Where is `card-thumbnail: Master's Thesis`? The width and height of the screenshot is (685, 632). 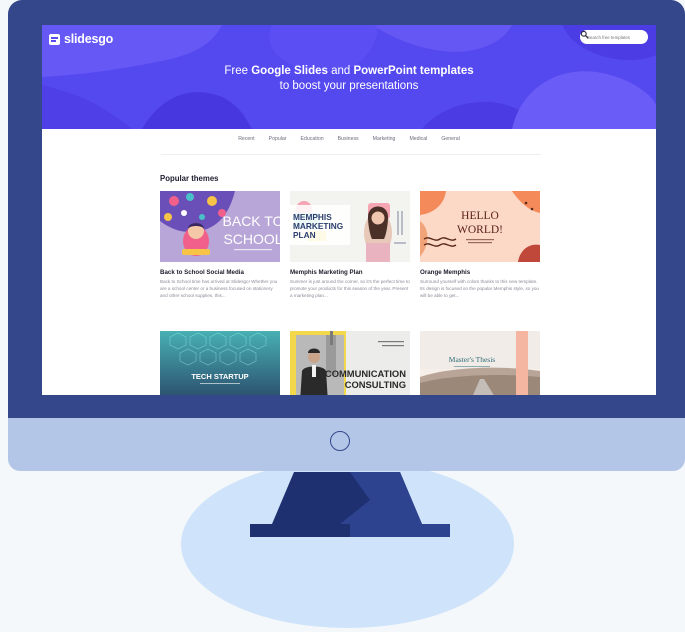
card-thumbnail: Master's Thesis is located at coordinates (480, 363).